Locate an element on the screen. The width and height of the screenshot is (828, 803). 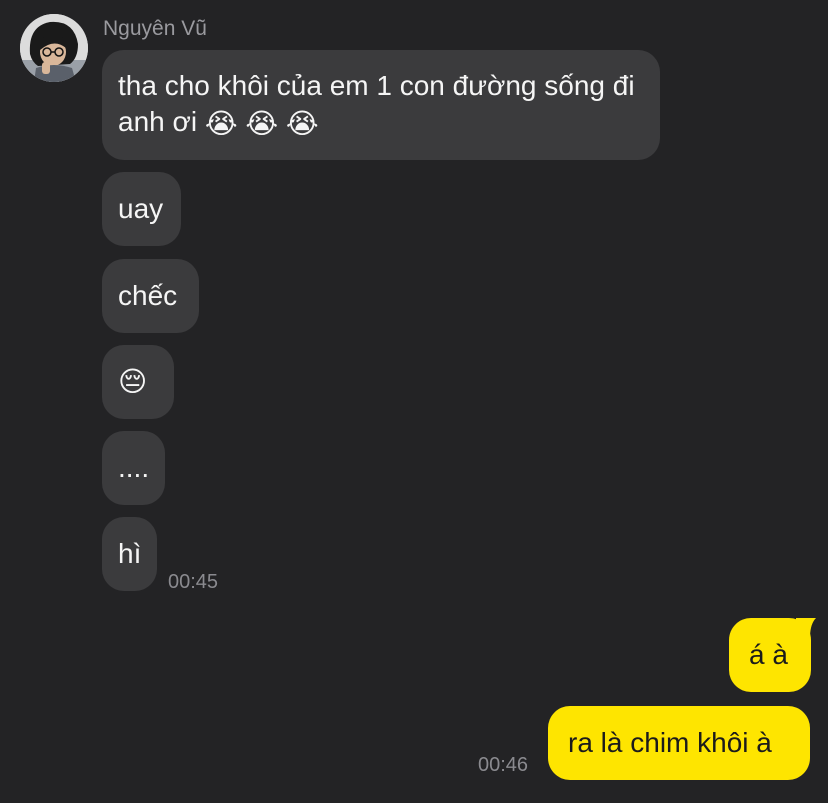
pensive-face-icon: 😔 is located at coordinates (133, 381).